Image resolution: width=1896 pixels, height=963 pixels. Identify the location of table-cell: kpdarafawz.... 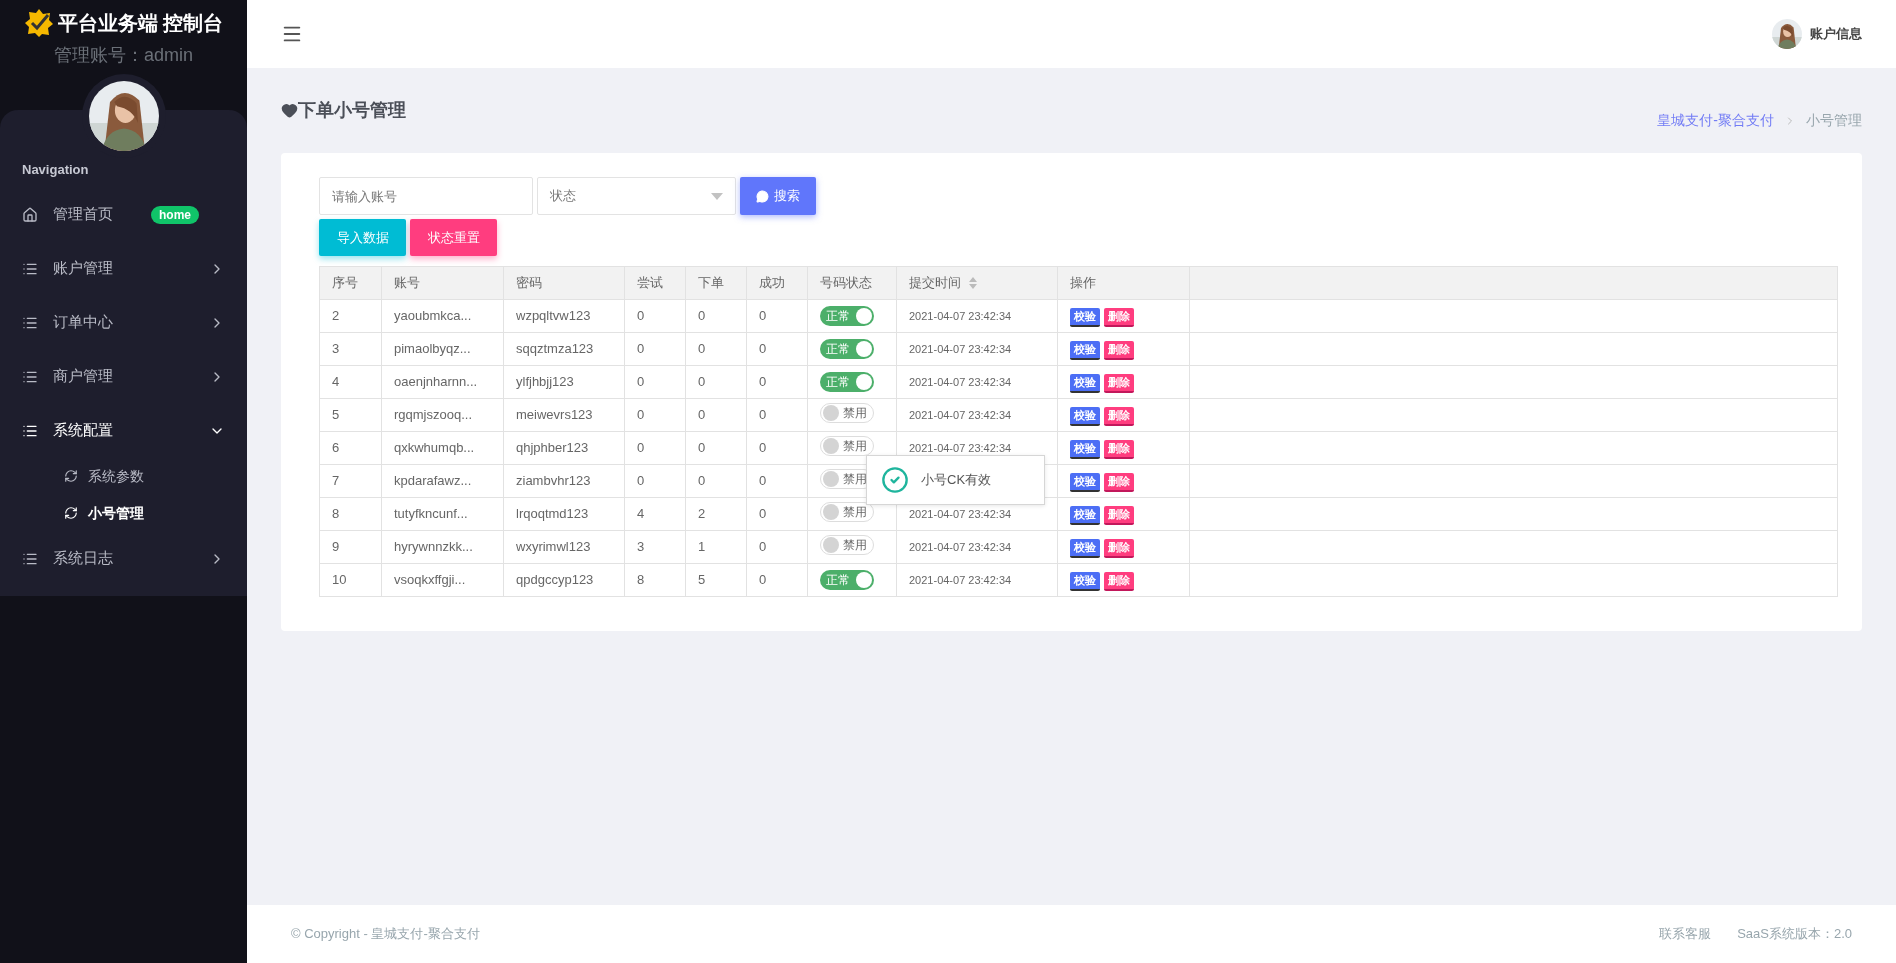
(442, 481).